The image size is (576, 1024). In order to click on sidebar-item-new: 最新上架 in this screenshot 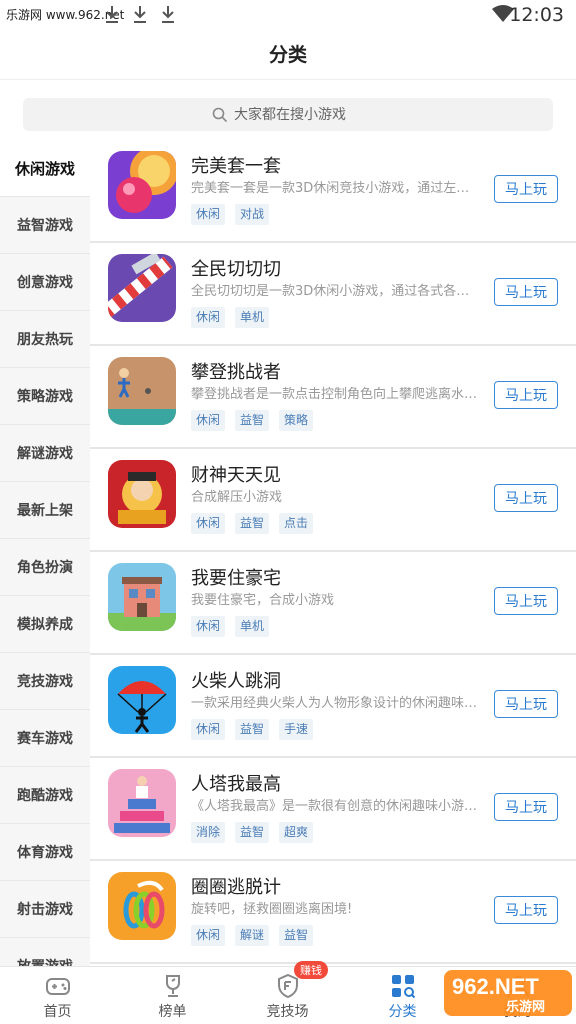, I will do `click(45, 510)`.